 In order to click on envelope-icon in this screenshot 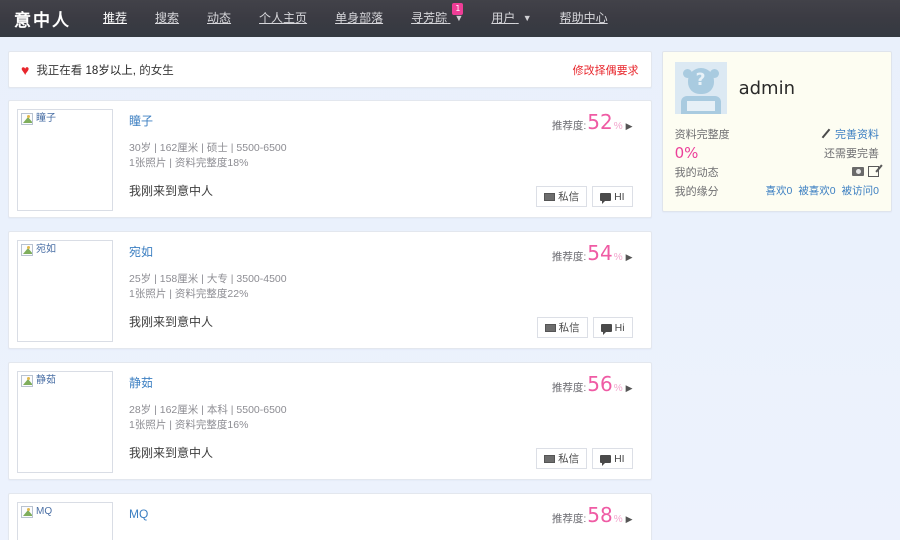, I will do `click(550, 327)`.